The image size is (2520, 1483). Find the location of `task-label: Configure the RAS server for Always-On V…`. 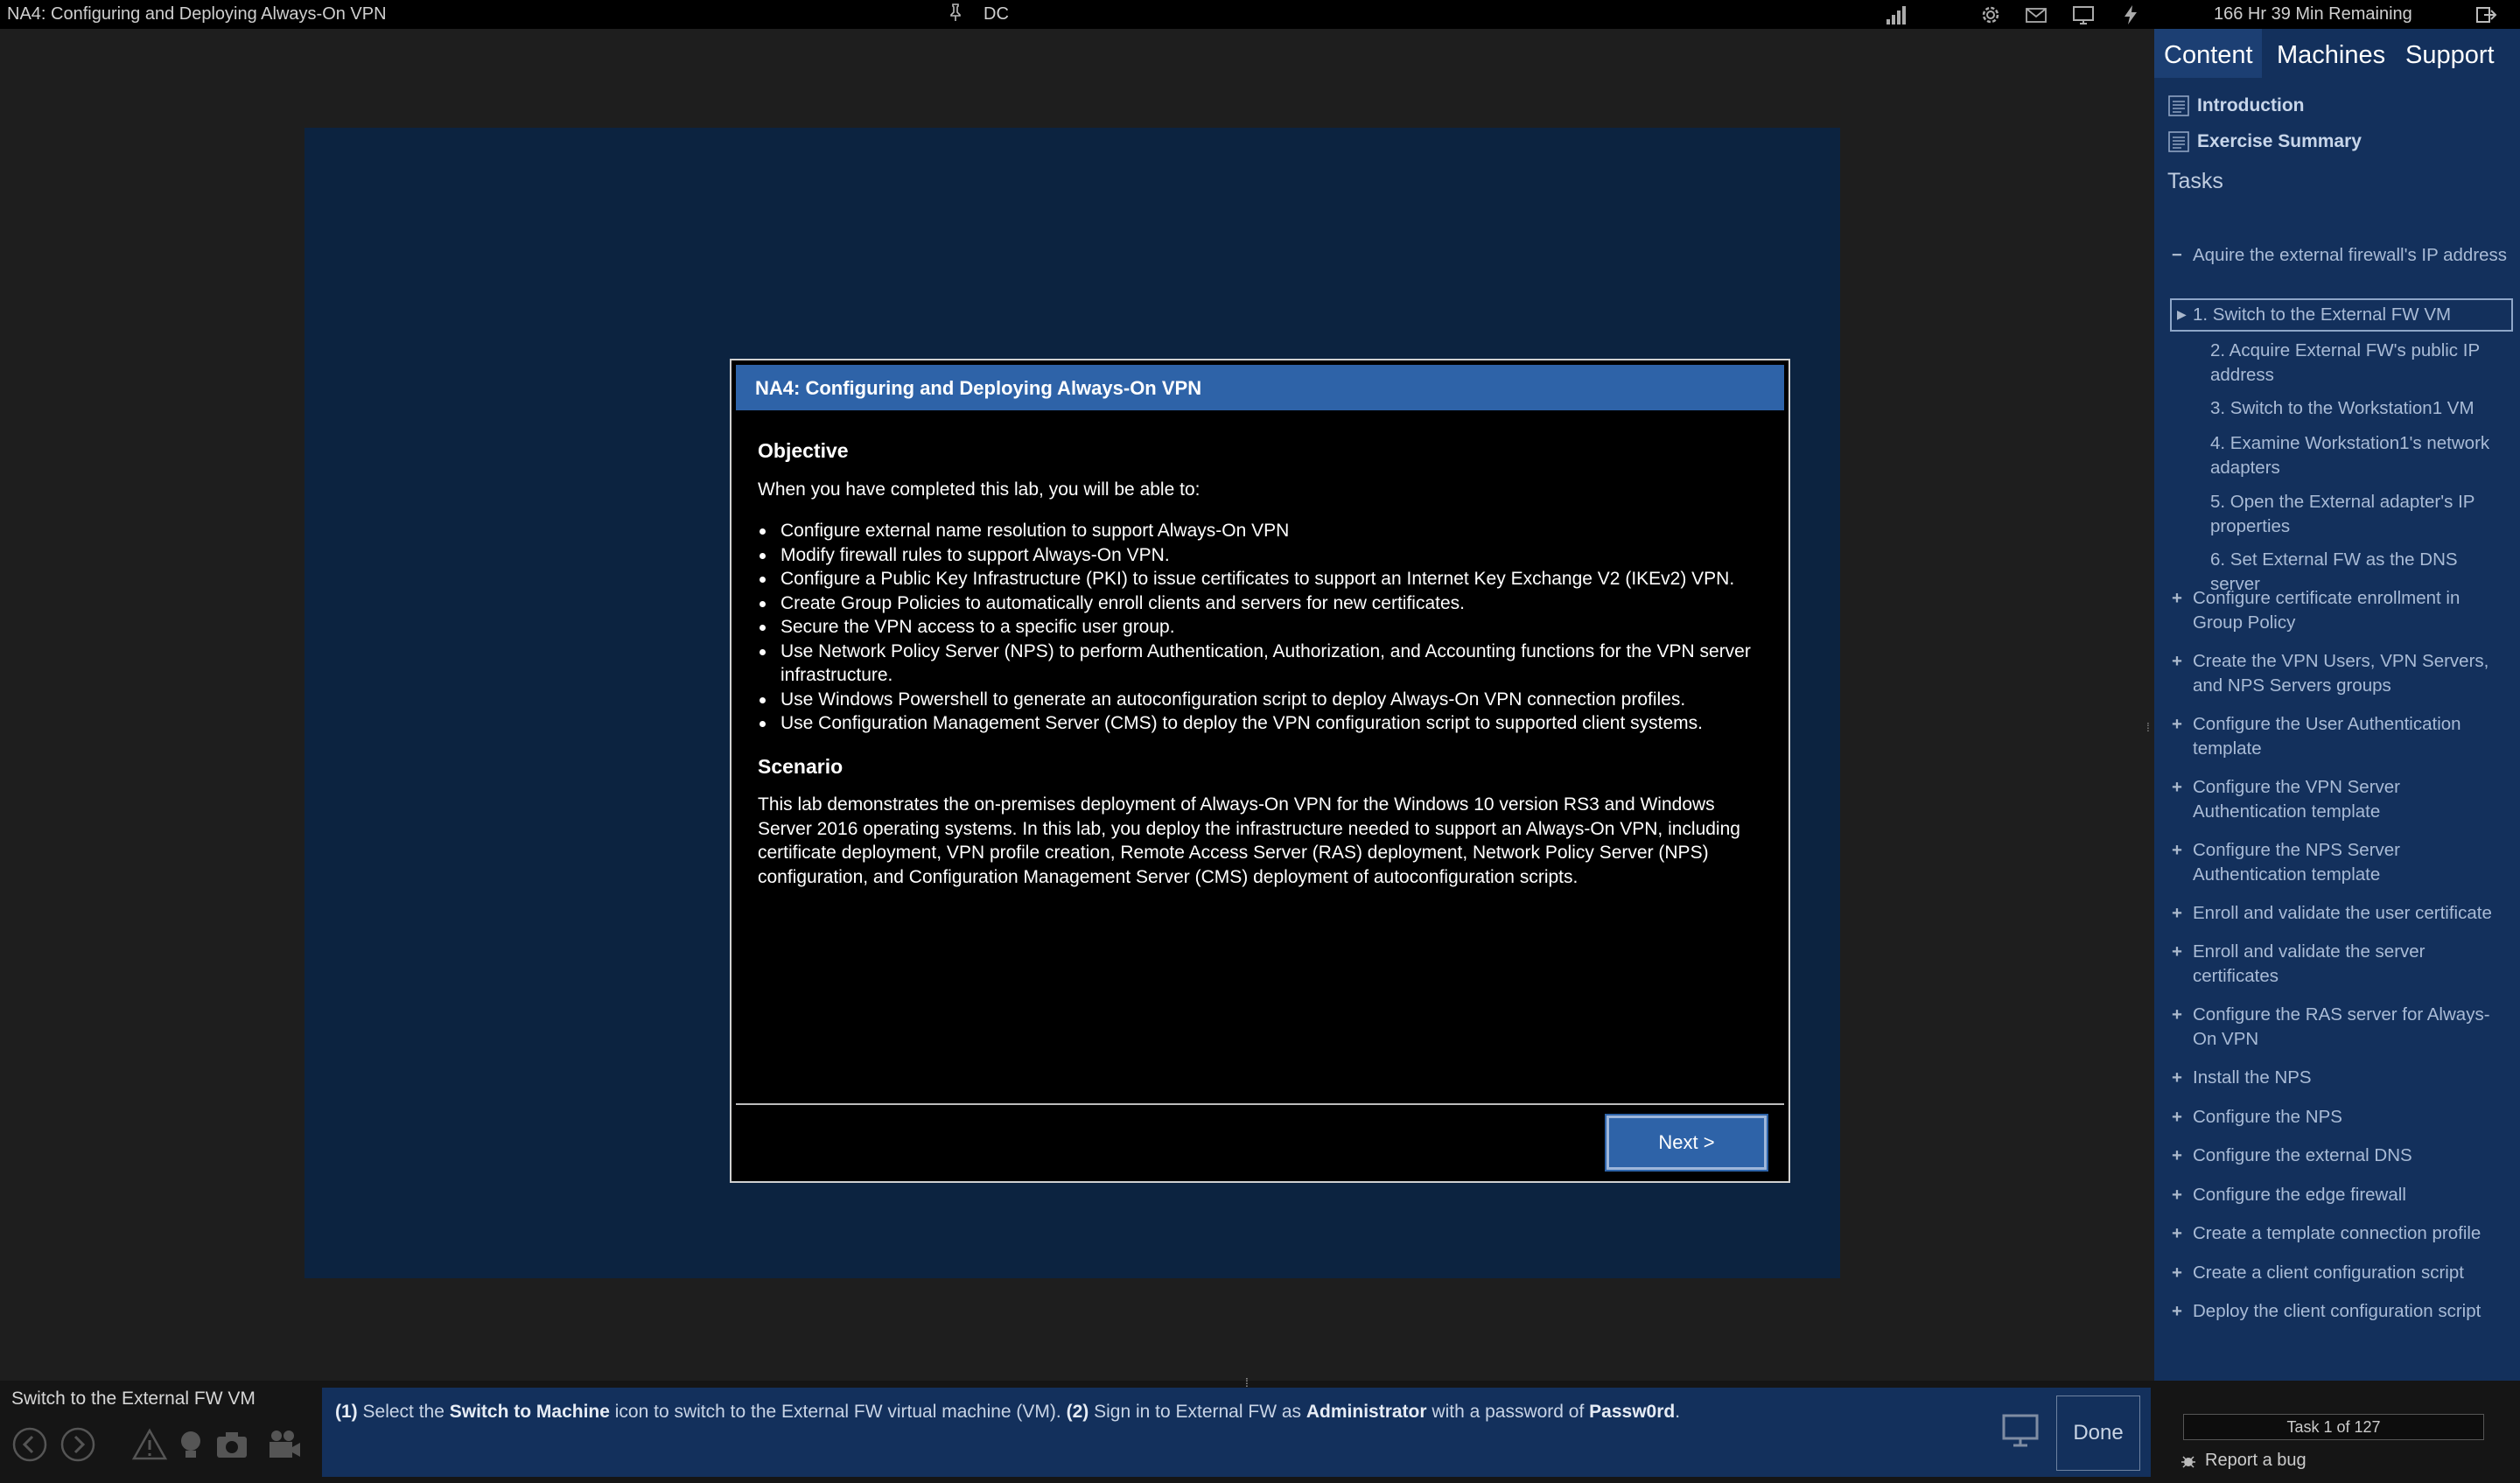

task-label: Configure the RAS server for Always-On V… is located at coordinates (2341, 1026).